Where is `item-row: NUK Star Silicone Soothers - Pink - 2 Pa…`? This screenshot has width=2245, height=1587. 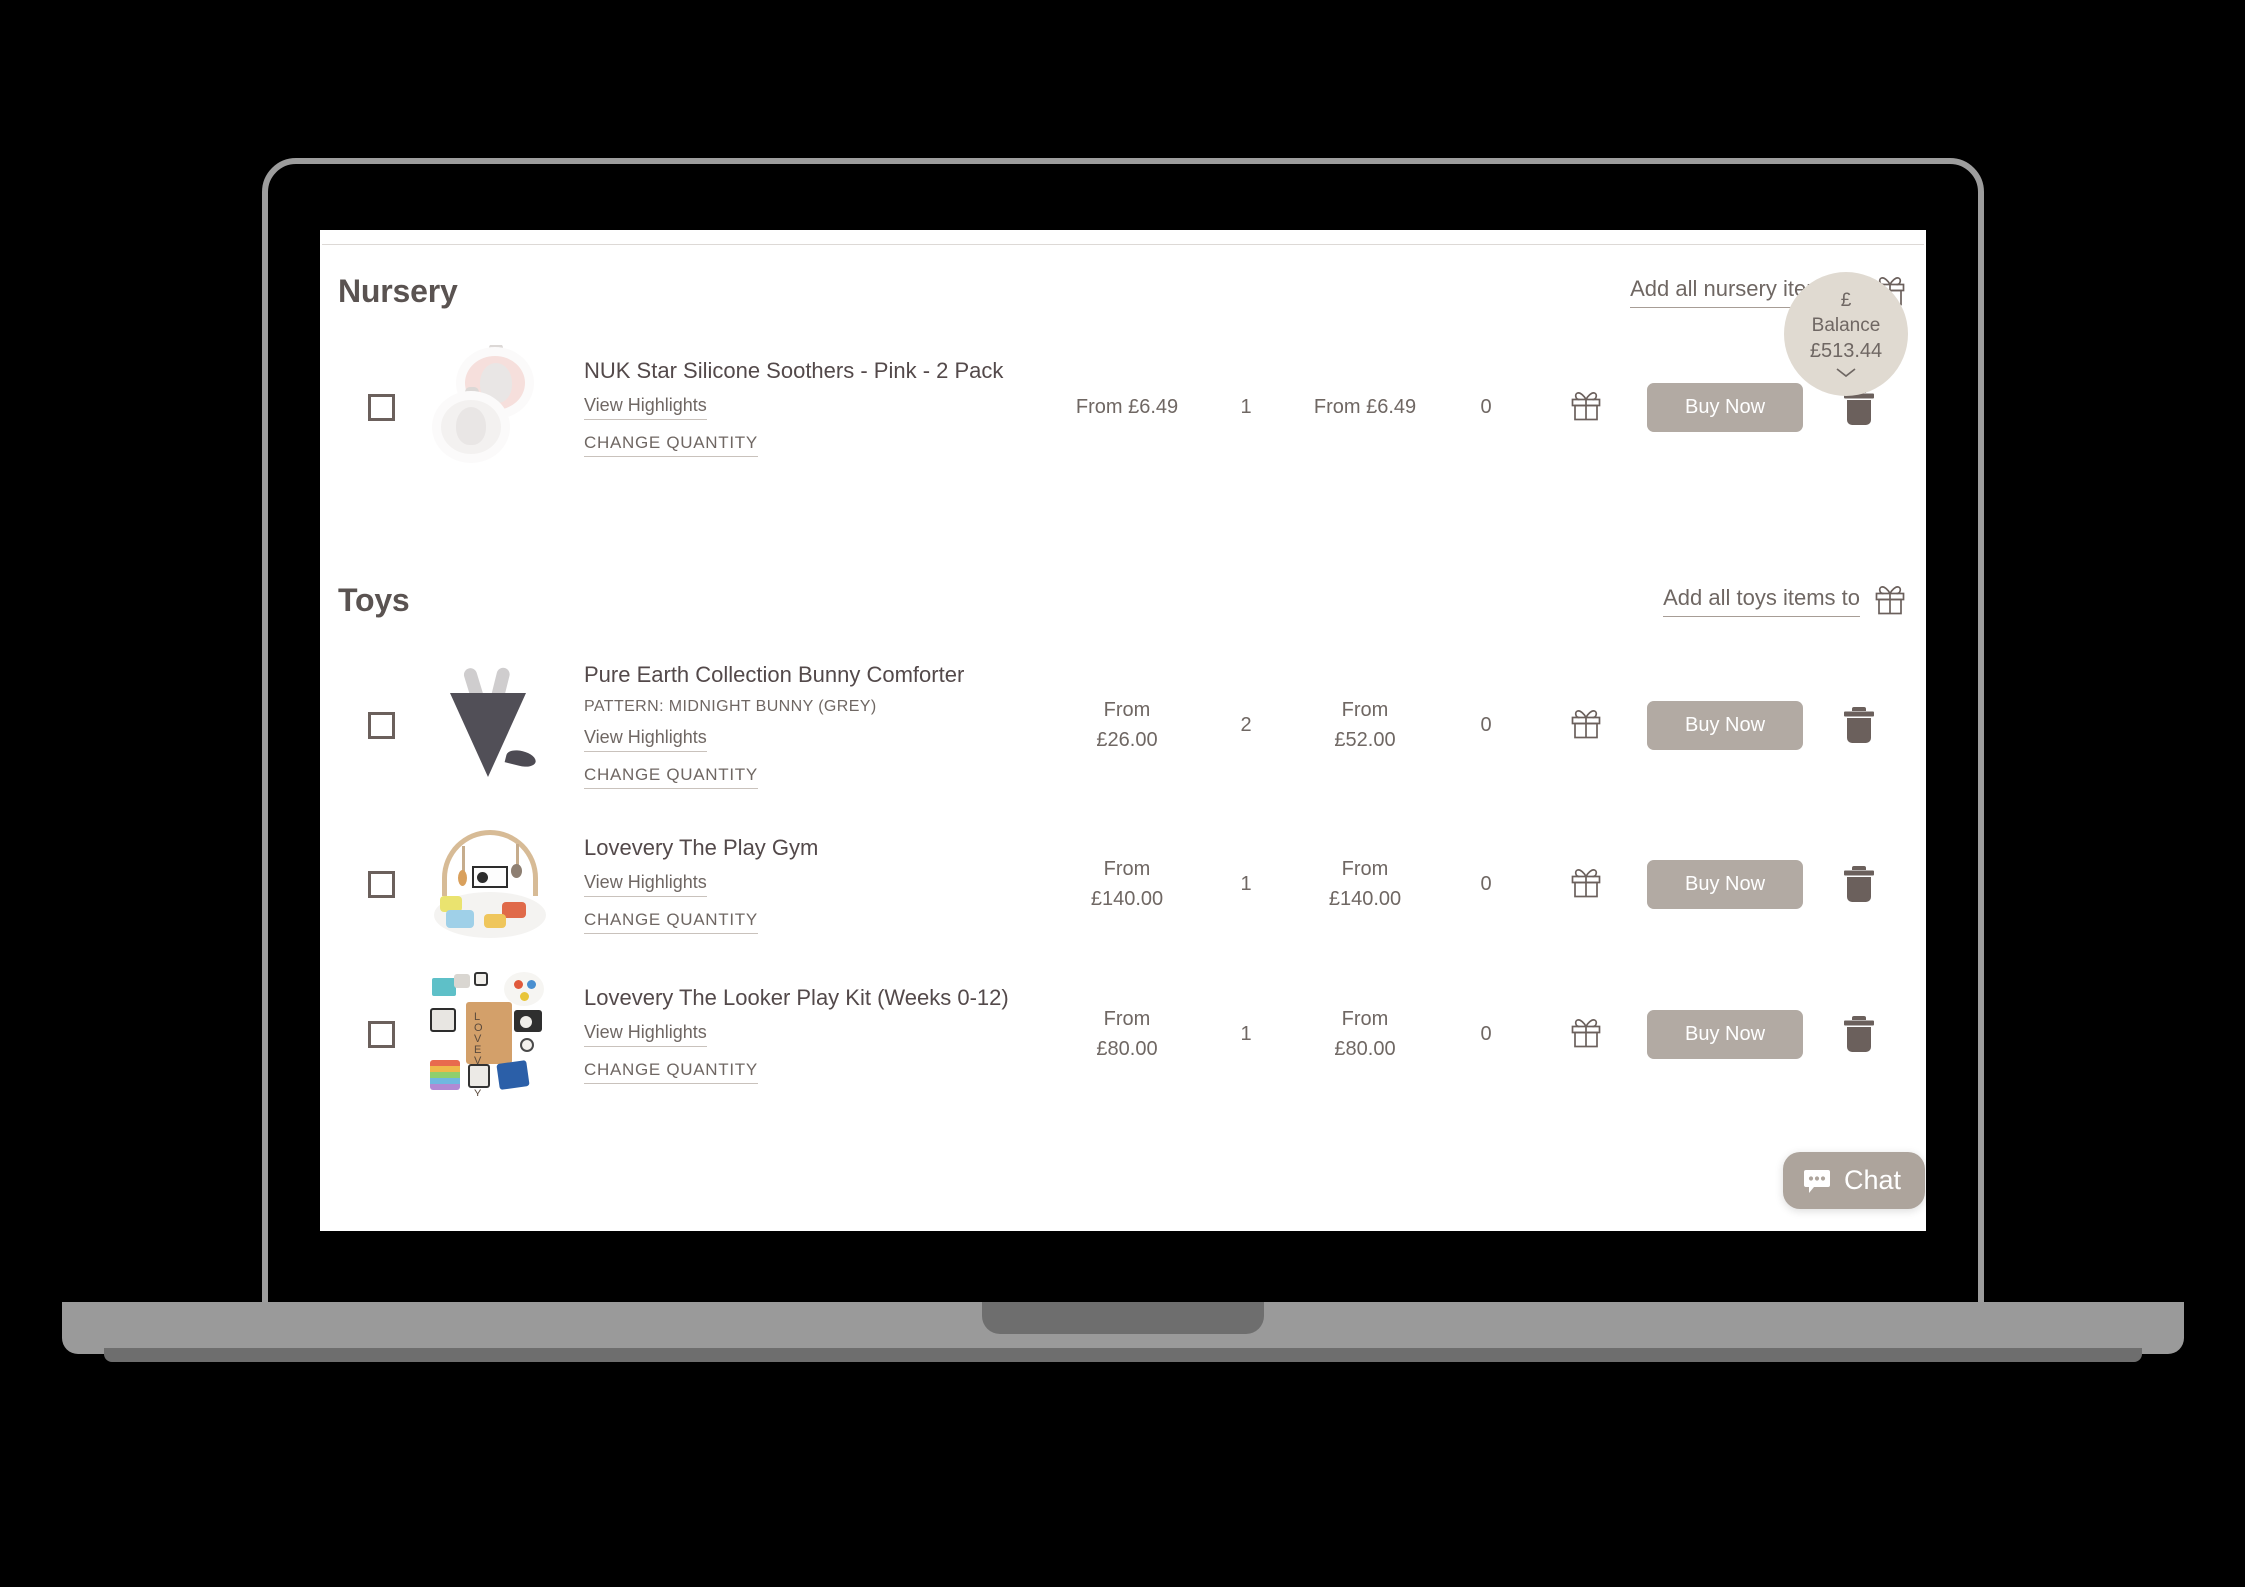
item-row: NUK Star Silicone Soothers - Pink - 2 Pa… is located at coordinates (1123, 407).